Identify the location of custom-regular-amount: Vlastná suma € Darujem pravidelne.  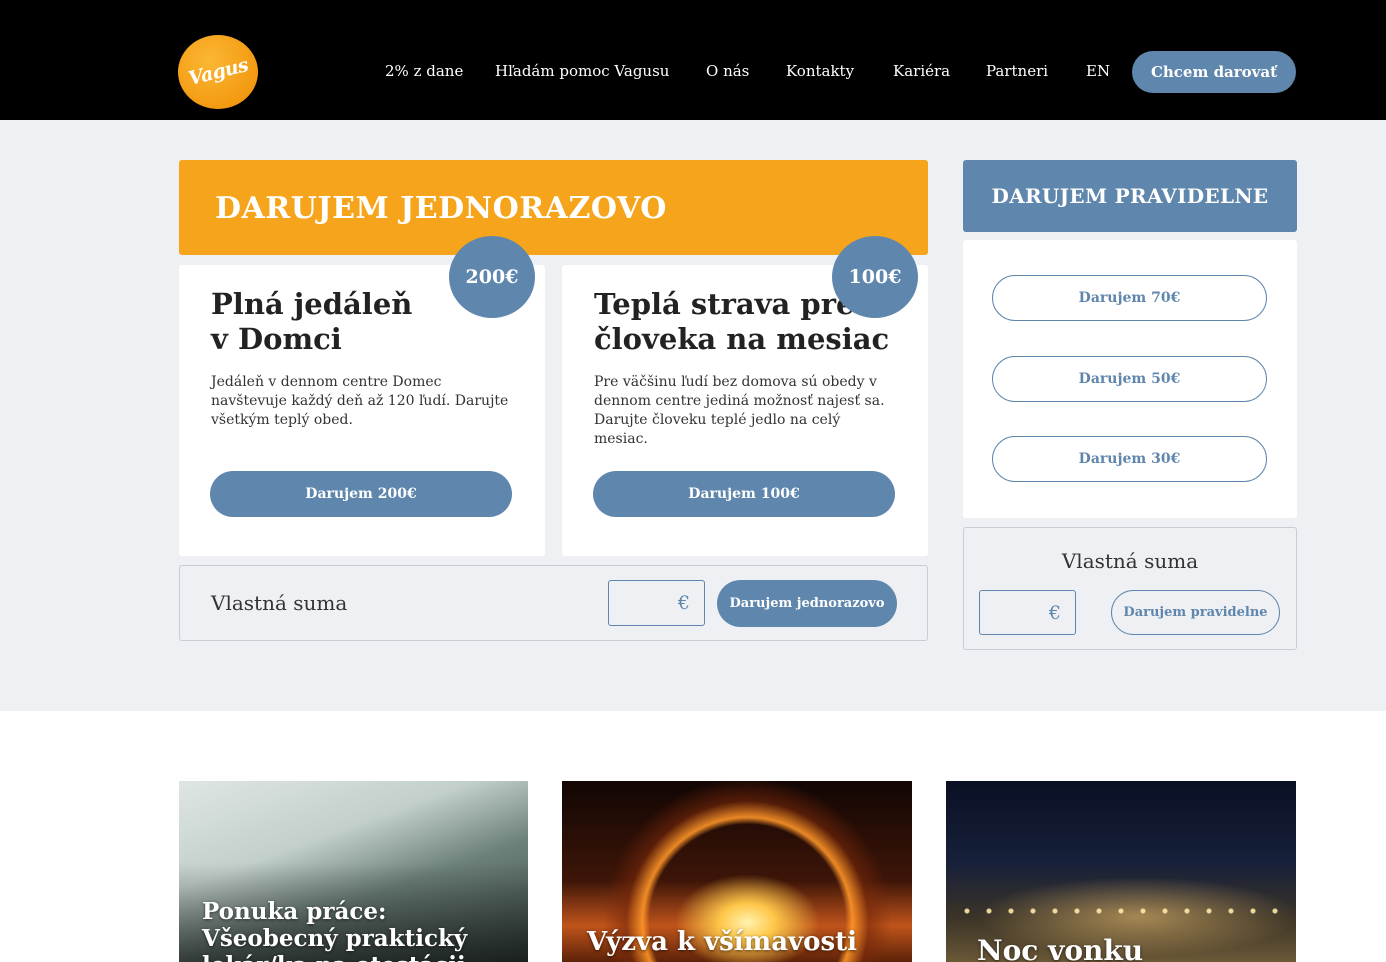
(1130, 588).